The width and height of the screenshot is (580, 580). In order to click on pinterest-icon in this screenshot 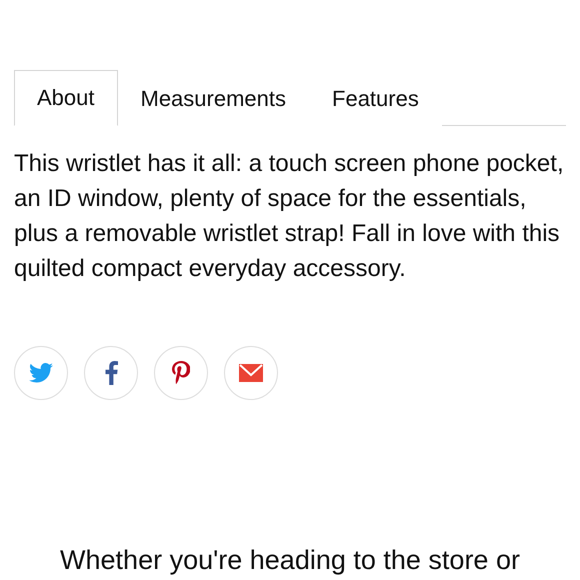, I will do `click(181, 373)`.